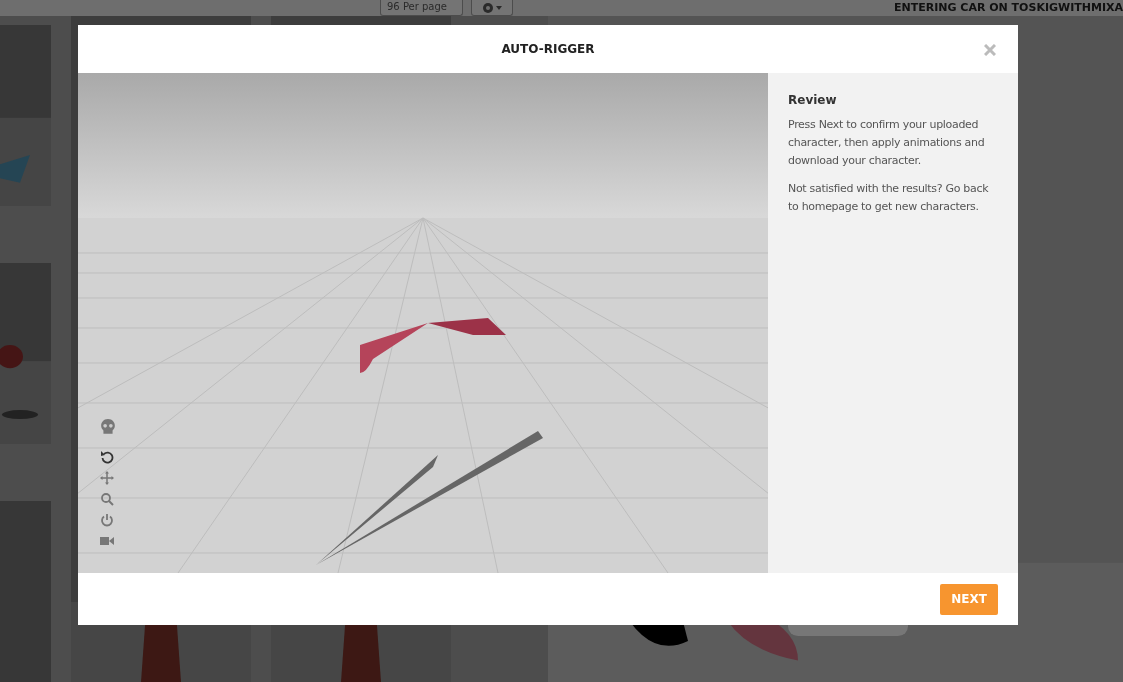  I want to click on panel-heading: Review, so click(813, 100).